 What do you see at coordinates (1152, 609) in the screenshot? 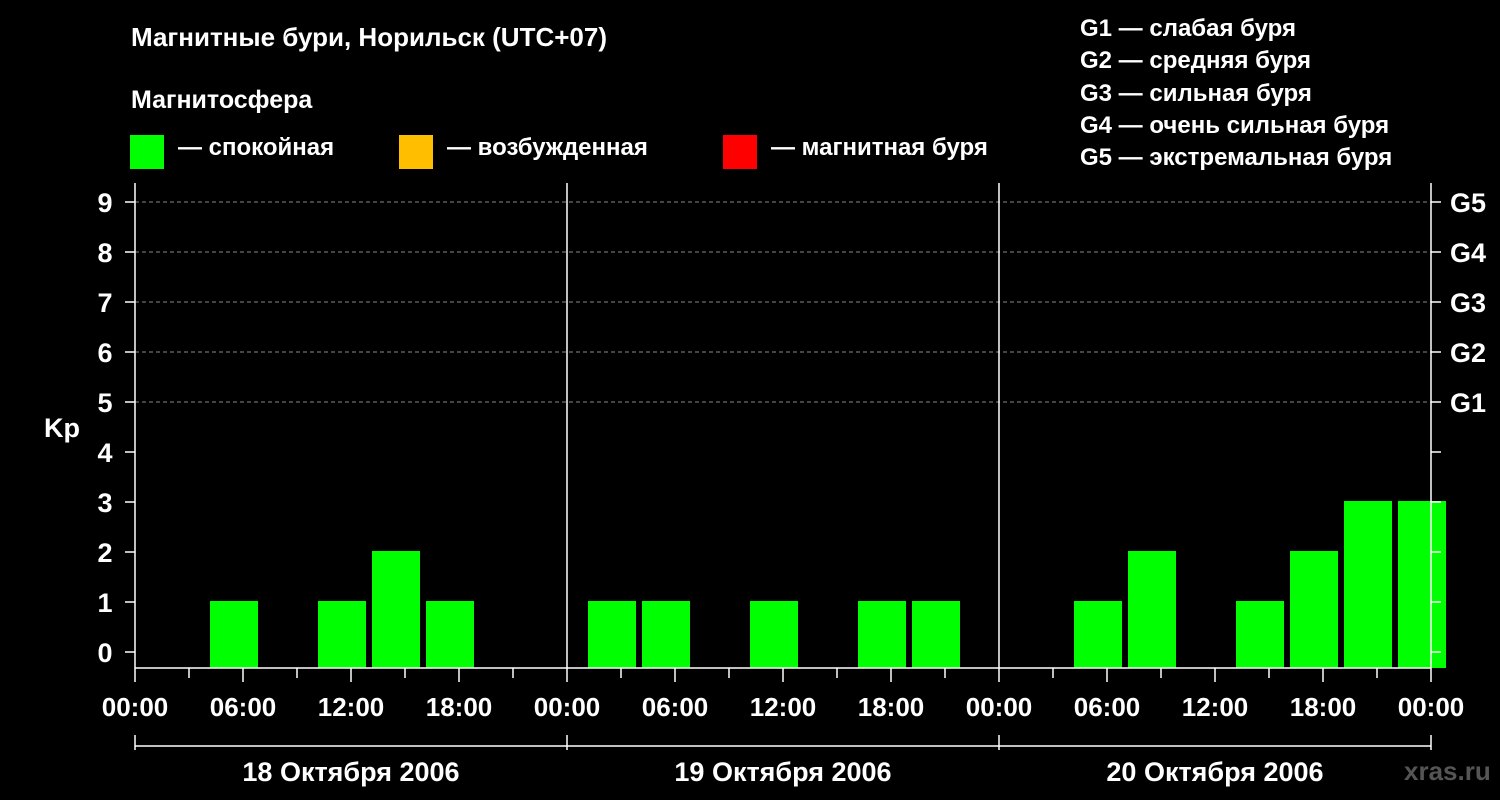
I see `bar-day3-slot3` at bounding box center [1152, 609].